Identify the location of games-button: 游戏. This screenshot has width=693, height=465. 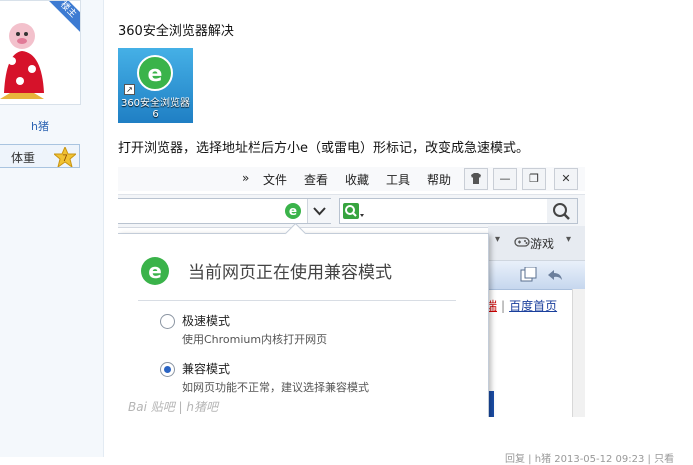
(542, 243).